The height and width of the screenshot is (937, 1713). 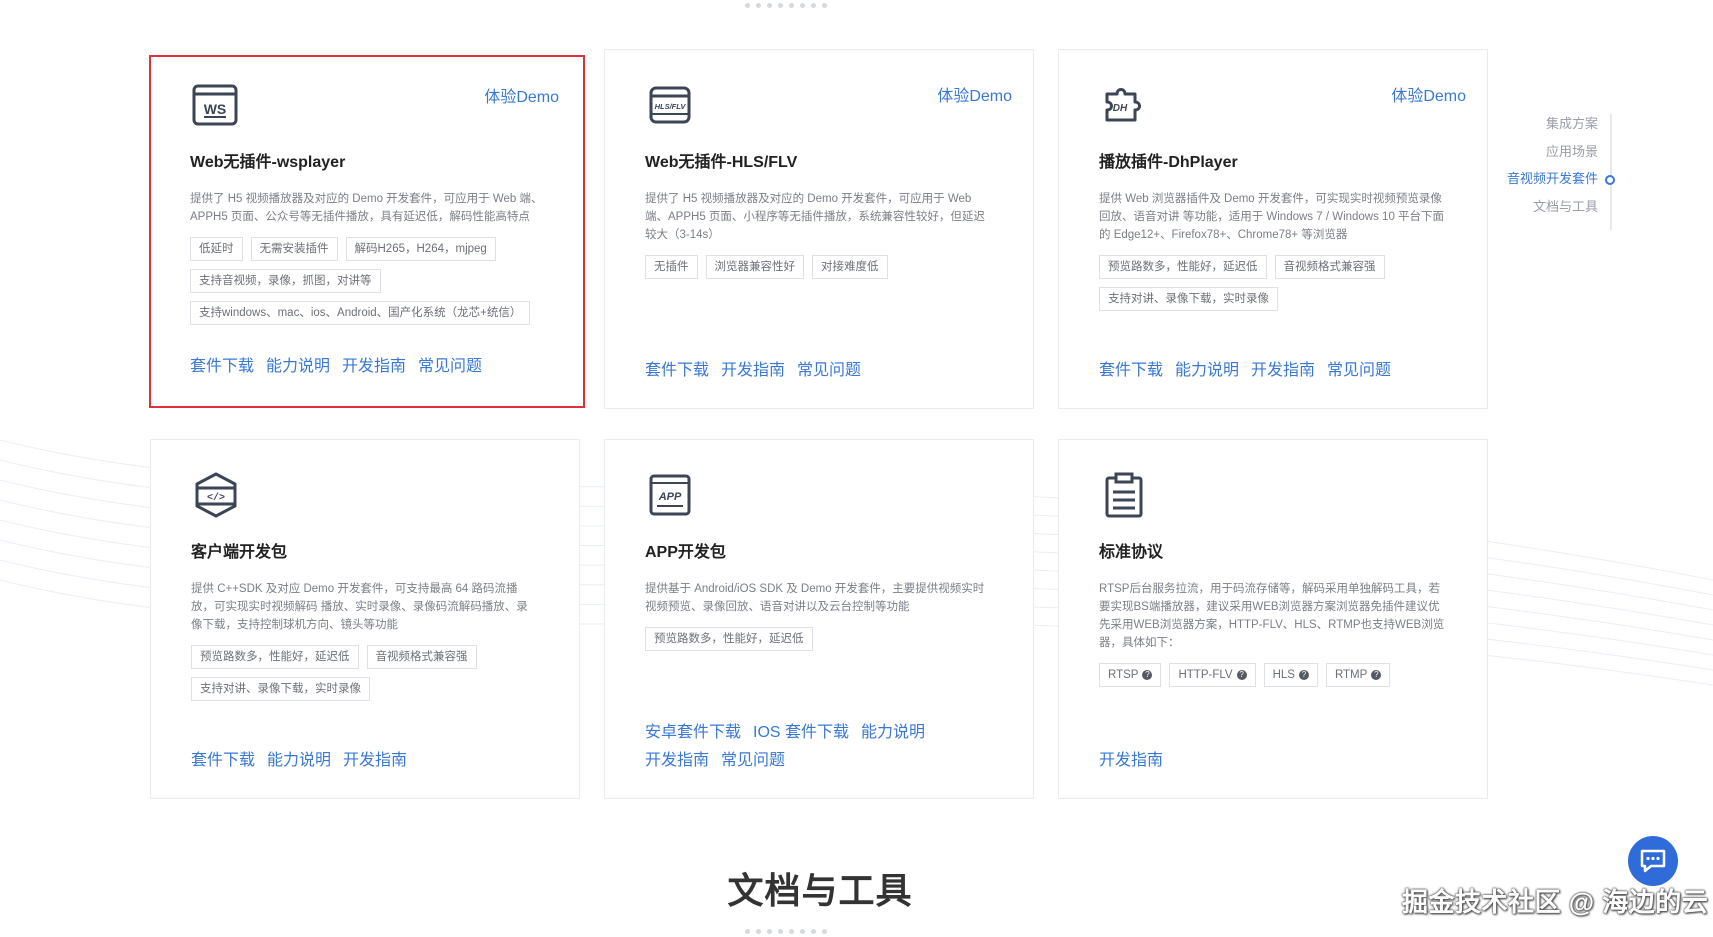 I want to click on card-title: Web无插件-wsplayer, so click(x=268, y=162).